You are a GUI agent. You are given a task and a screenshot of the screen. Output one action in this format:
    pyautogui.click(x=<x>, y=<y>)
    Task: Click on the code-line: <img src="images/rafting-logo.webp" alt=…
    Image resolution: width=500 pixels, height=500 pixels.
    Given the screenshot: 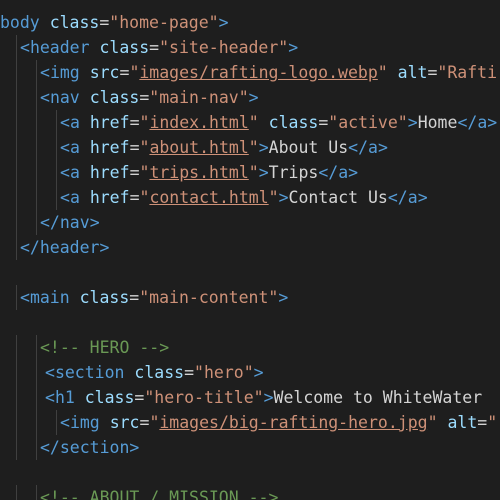 What is the action you would take?
    pyautogui.click(x=250, y=72)
    